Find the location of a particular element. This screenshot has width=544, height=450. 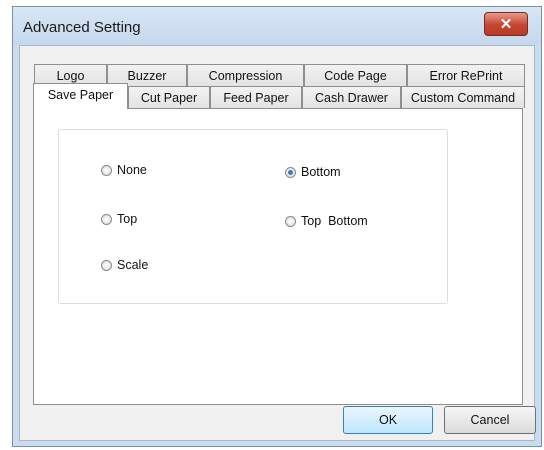

cancel-button: Cancel is located at coordinates (490, 420).